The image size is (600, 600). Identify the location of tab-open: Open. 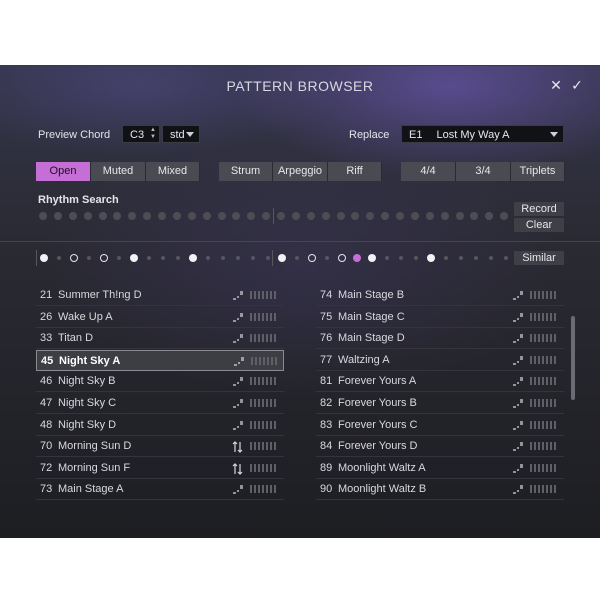
(63, 171).